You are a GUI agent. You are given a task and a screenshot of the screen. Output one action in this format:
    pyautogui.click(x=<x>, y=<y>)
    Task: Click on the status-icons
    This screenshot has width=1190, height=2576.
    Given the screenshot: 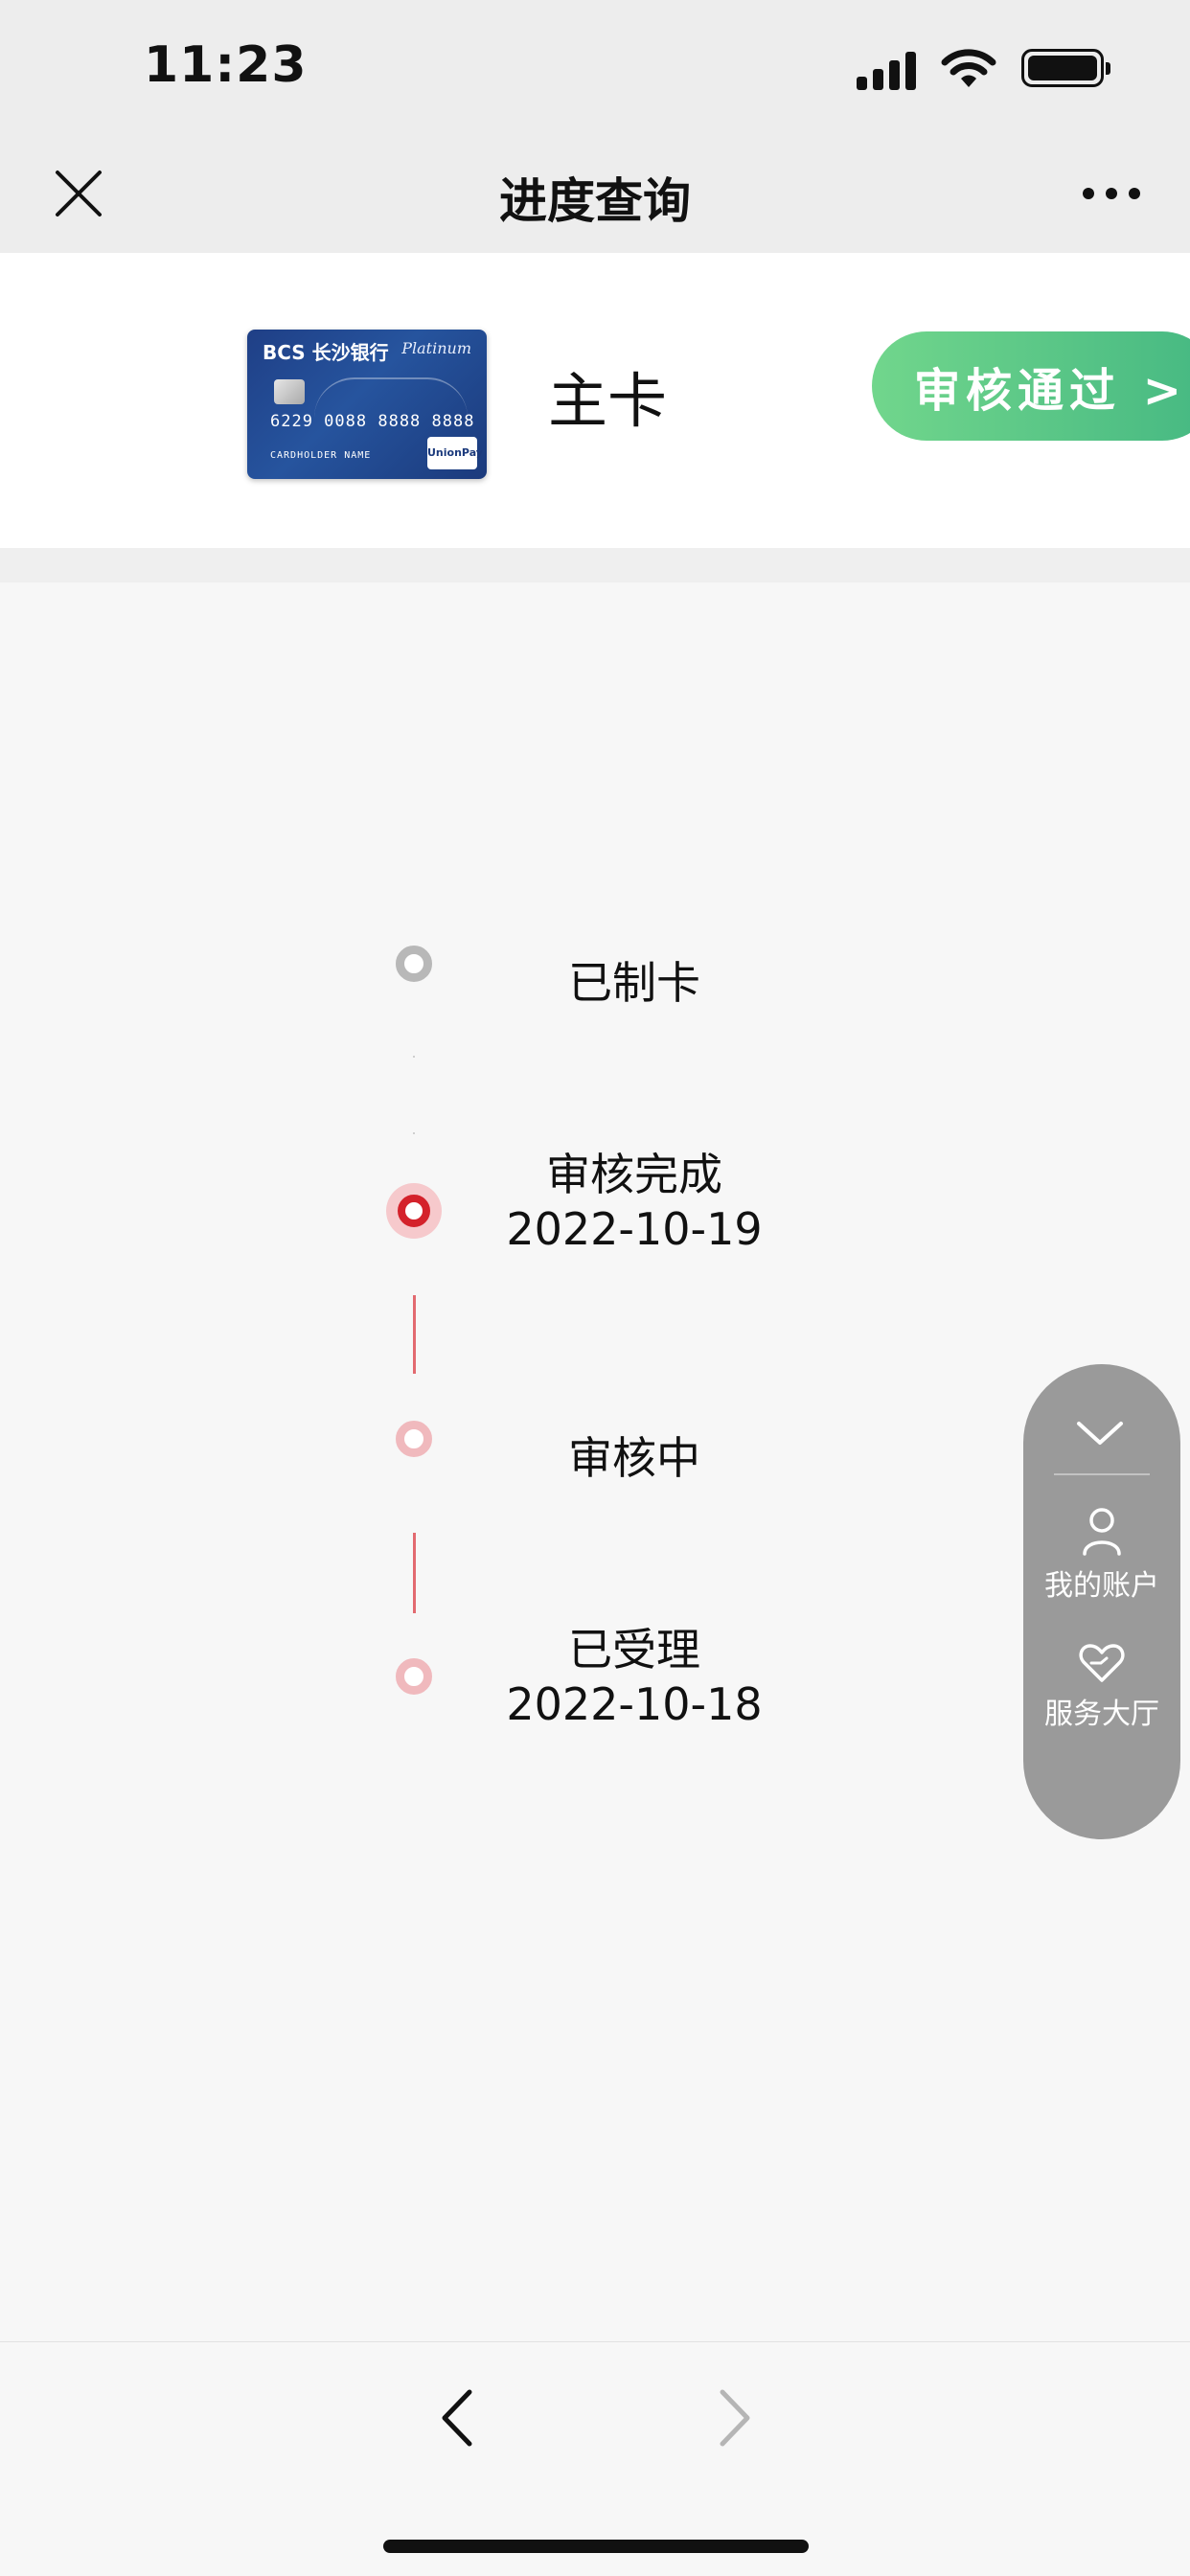 What is the action you would take?
    pyautogui.click(x=984, y=68)
    